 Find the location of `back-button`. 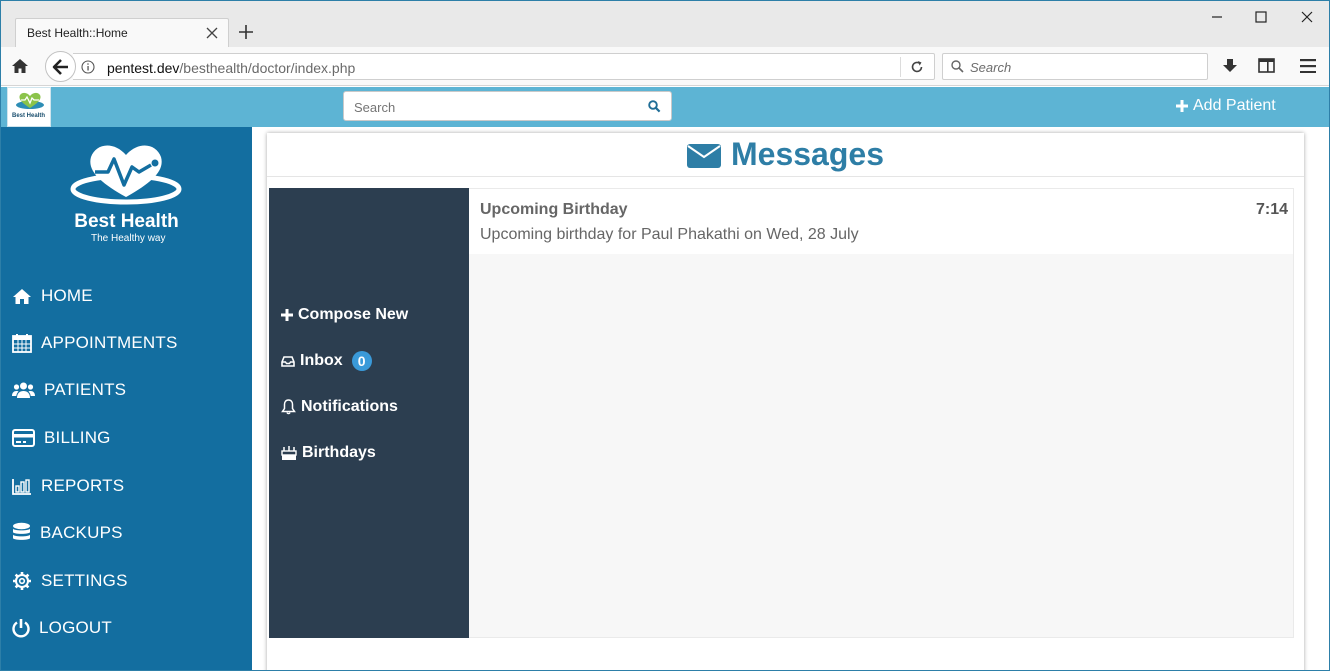

back-button is located at coordinates (60, 66).